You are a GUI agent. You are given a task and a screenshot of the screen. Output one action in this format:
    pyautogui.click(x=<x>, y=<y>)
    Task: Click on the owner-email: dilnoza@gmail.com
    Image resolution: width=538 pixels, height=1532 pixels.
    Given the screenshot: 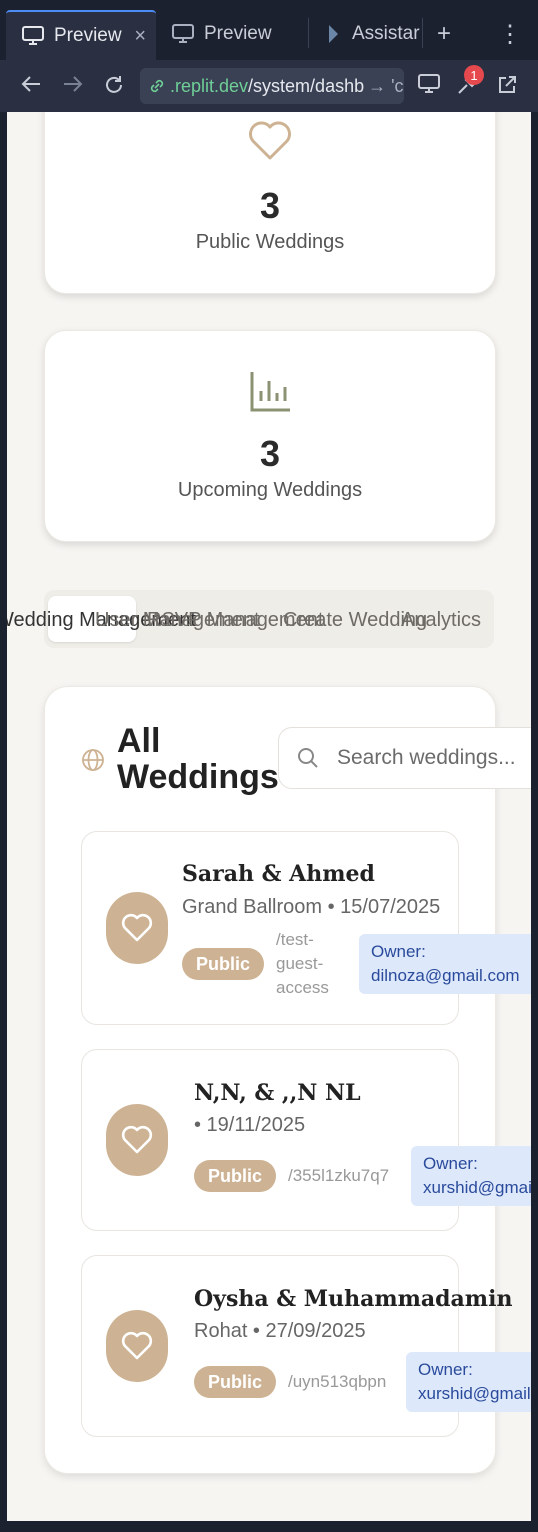 What is the action you would take?
    pyautogui.click(x=445, y=975)
    